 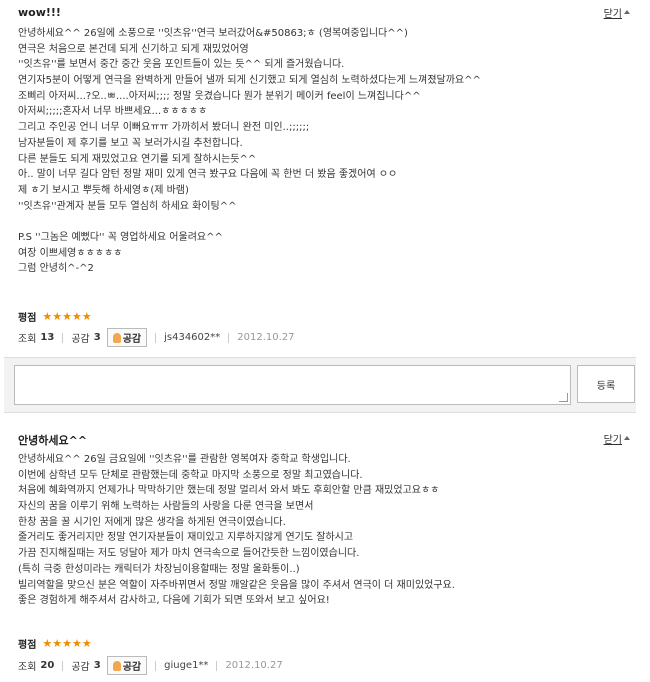 I want to click on review-line: P.S ''그놈은 예뻤다'' 꼭 영업하세요 어울려요^^, so click(x=120, y=237).